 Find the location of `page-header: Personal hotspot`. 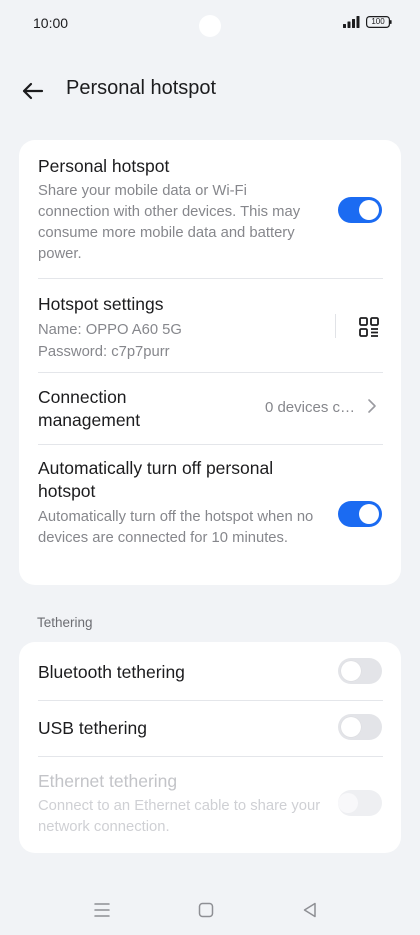

page-header: Personal hotspot is located at coordinates (210, 91).